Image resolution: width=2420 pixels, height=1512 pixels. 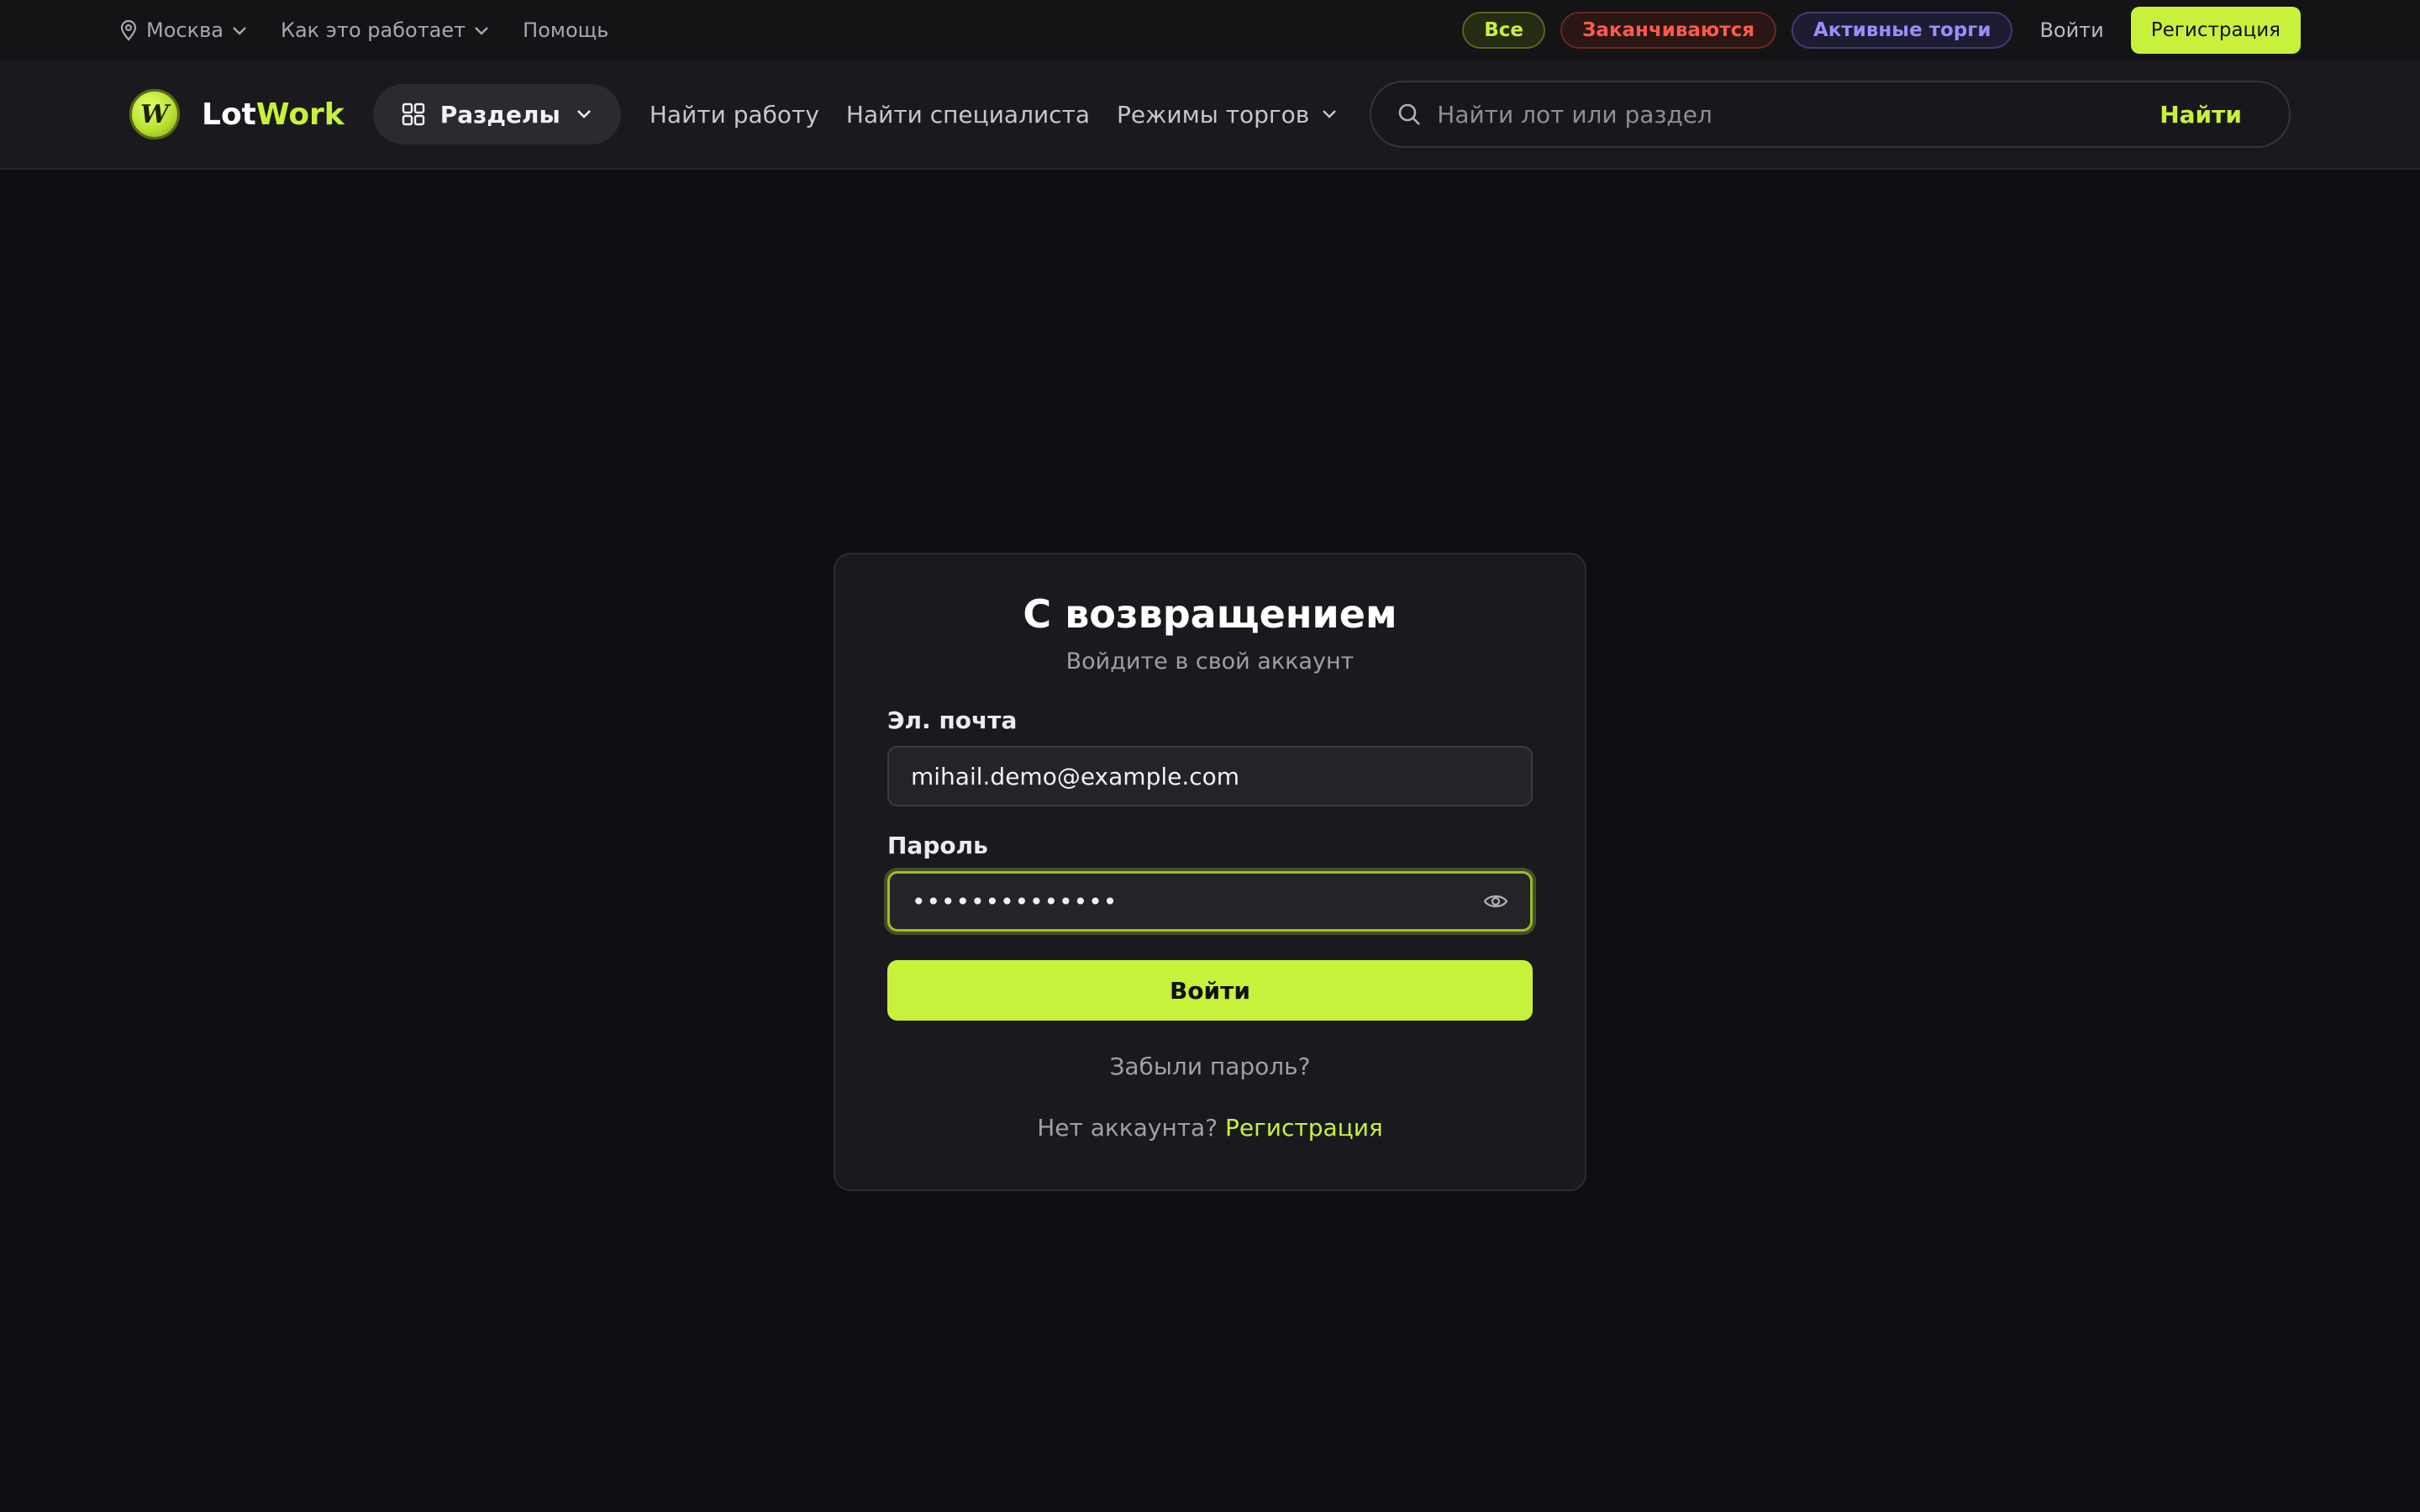 What do you see at coordinates (1668, 30) in the screenshot?
I see `filter-ending-pill: Заканчиваются` at bounding box center [1668, 30].